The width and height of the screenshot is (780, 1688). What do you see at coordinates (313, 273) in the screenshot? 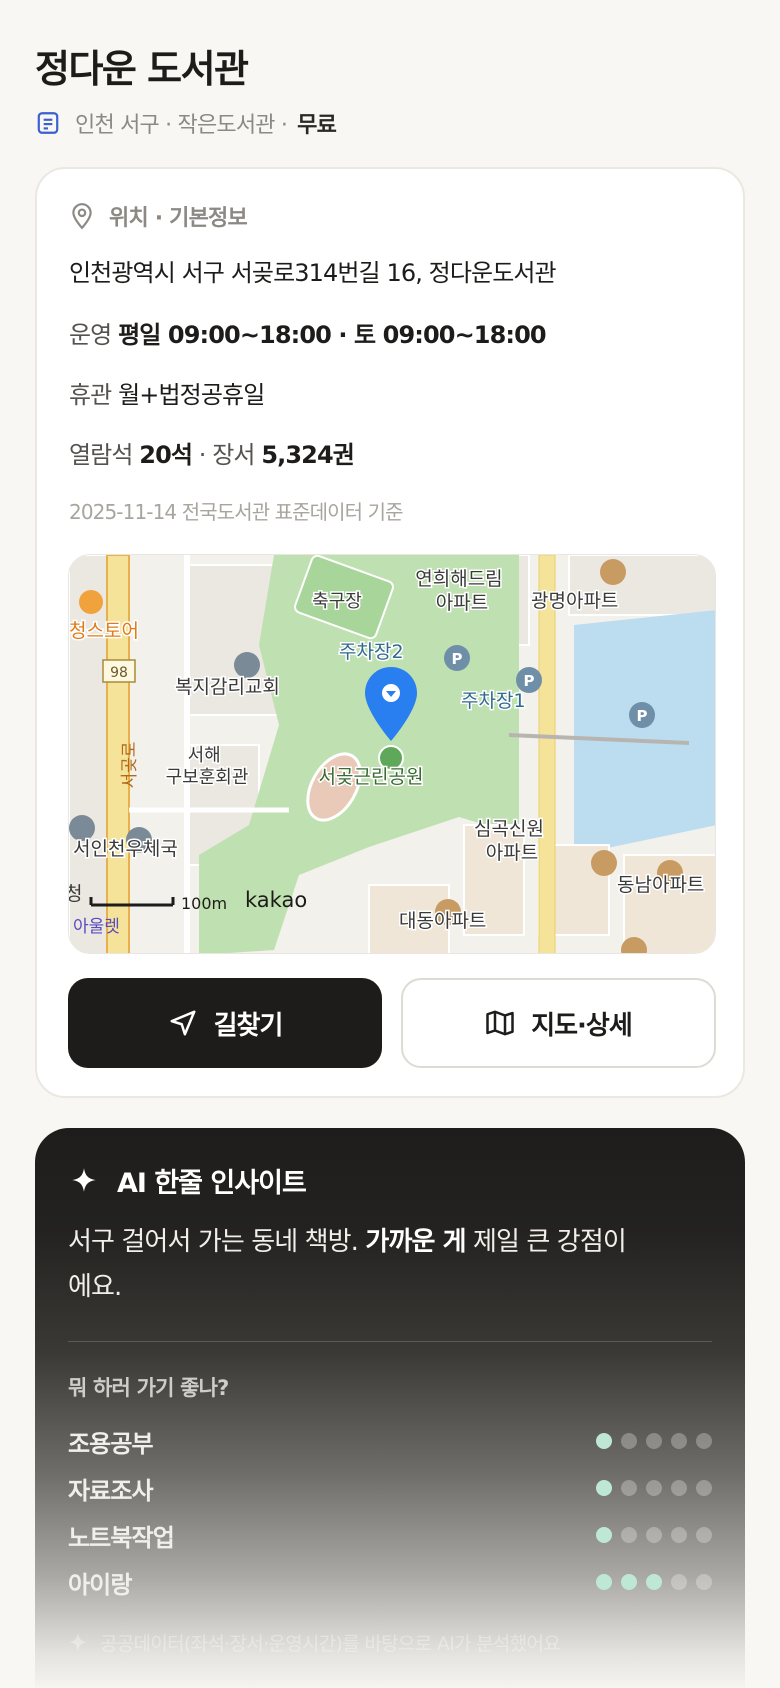
I see `address: 인천광역시 서구 서곶로314번길 16, 정다운도서관` at bounding box center [313, 273].